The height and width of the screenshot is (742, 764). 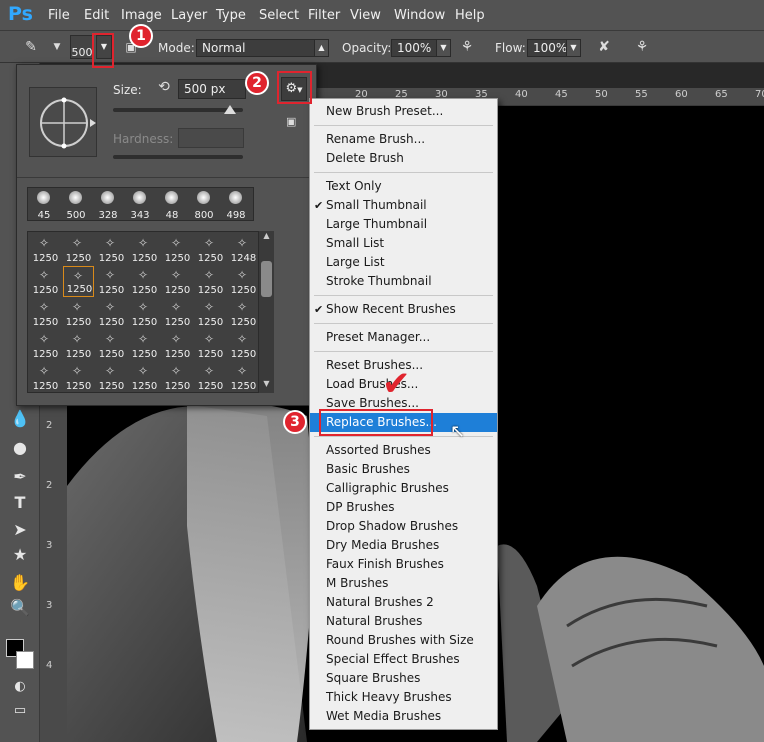 I want to click on menu-view: View, so click(x=365, y=15).